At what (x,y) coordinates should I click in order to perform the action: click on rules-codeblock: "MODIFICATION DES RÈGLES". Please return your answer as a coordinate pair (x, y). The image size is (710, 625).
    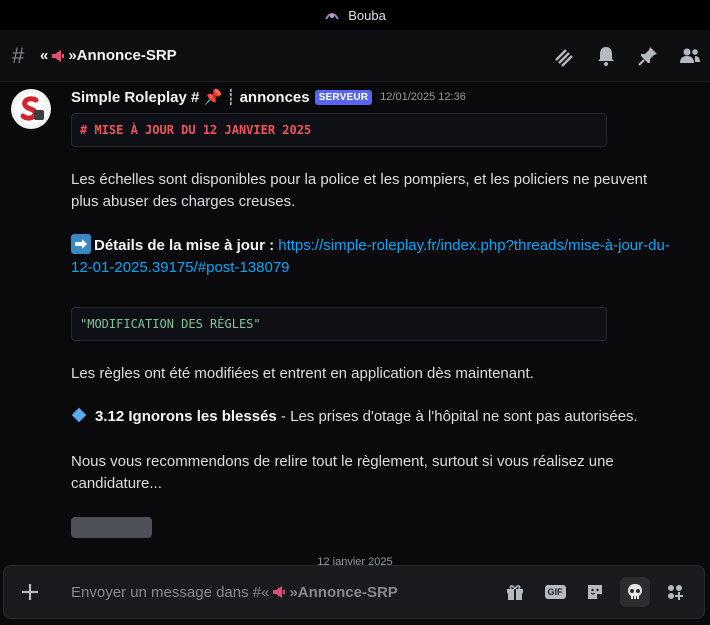
    Looking at the image, I should click on (339, 324).